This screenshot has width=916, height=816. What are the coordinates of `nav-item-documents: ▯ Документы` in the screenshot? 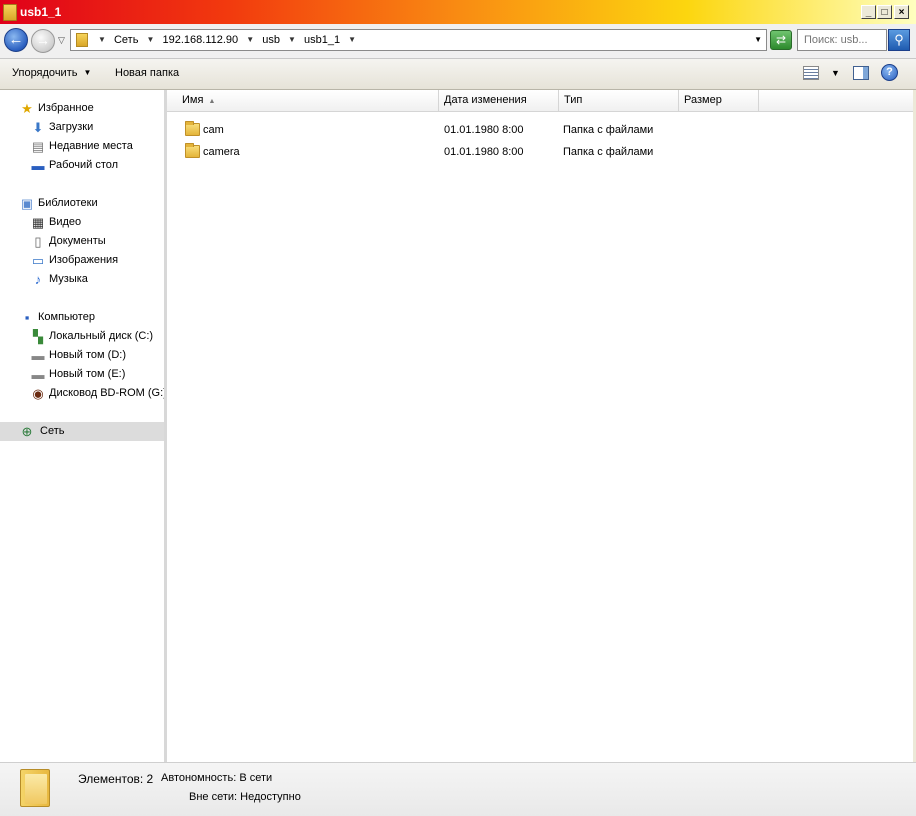 It's located at (95, 241).